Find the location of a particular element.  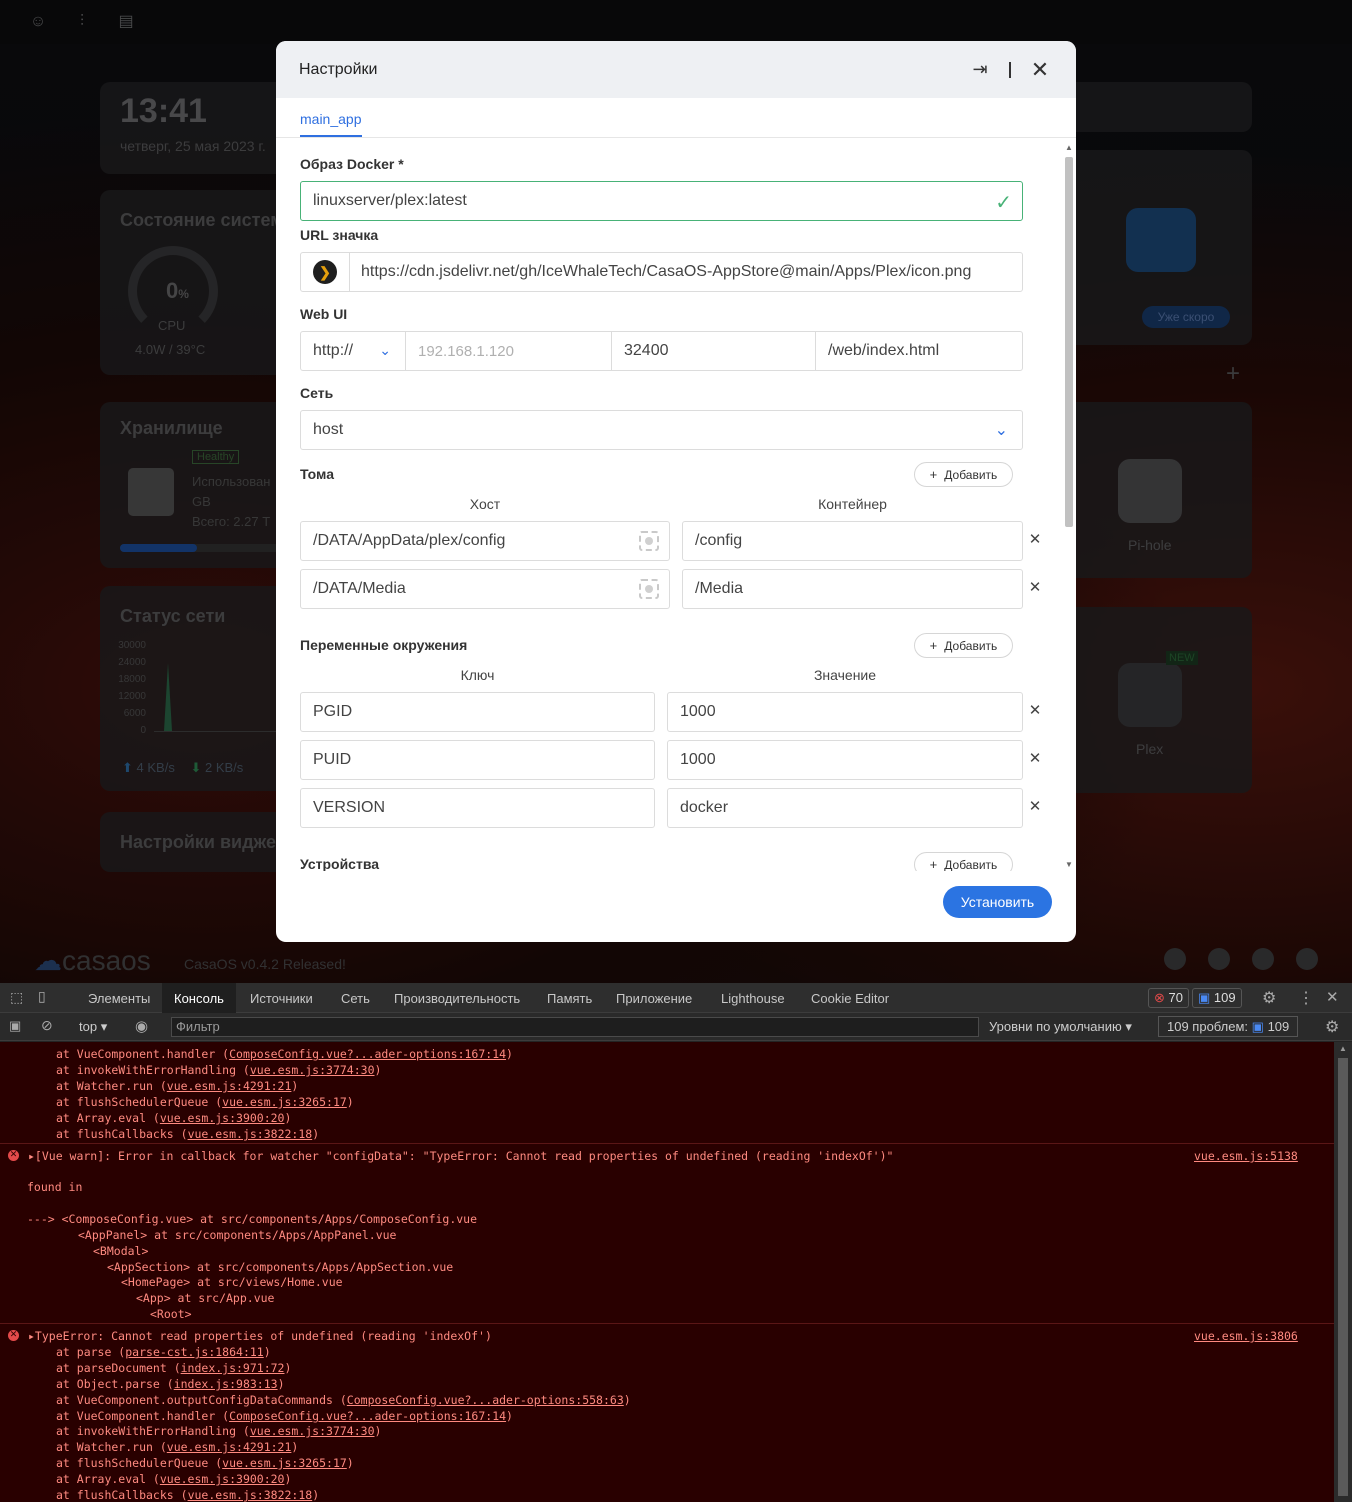

filter-input: Фильтр is located at coordinates (575, 1027).